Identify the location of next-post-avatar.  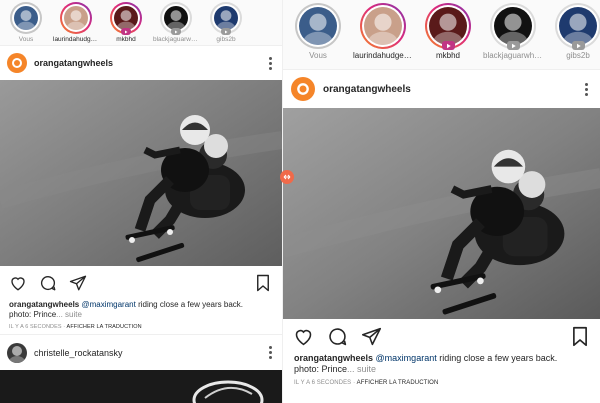
(17, 352).